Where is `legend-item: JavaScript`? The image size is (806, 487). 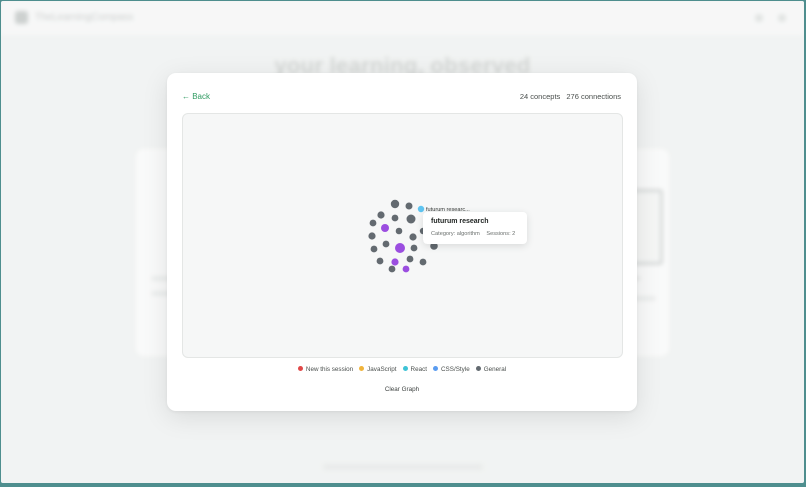 legend-item: JavaScript is located at coordinates (378, 369).